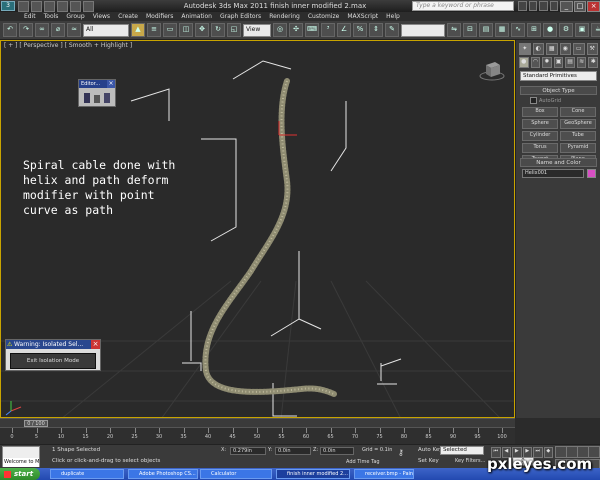 The image size is (600, 480). What do you see at coordinates (540, 136) in the screenshot?
I see `primitive-cylinder-button: Cylinder` at bounding box center [540, 136].